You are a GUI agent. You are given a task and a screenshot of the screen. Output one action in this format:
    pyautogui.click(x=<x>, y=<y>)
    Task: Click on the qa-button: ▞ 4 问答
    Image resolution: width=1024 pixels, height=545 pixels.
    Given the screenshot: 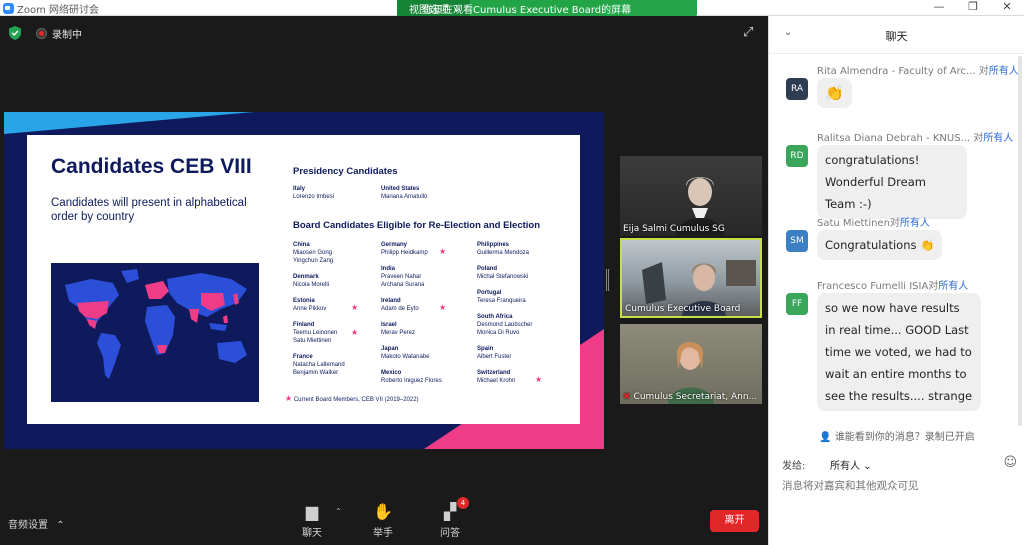 What is the action you would take?
    pyautogui.click(x=450, y=518)
    